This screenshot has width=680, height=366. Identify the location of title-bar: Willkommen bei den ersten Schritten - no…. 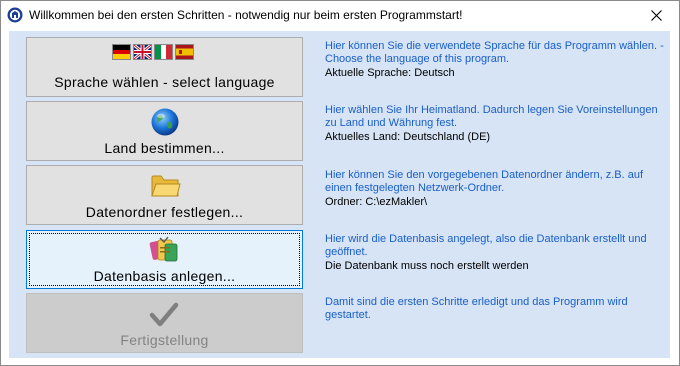
(340, 15).